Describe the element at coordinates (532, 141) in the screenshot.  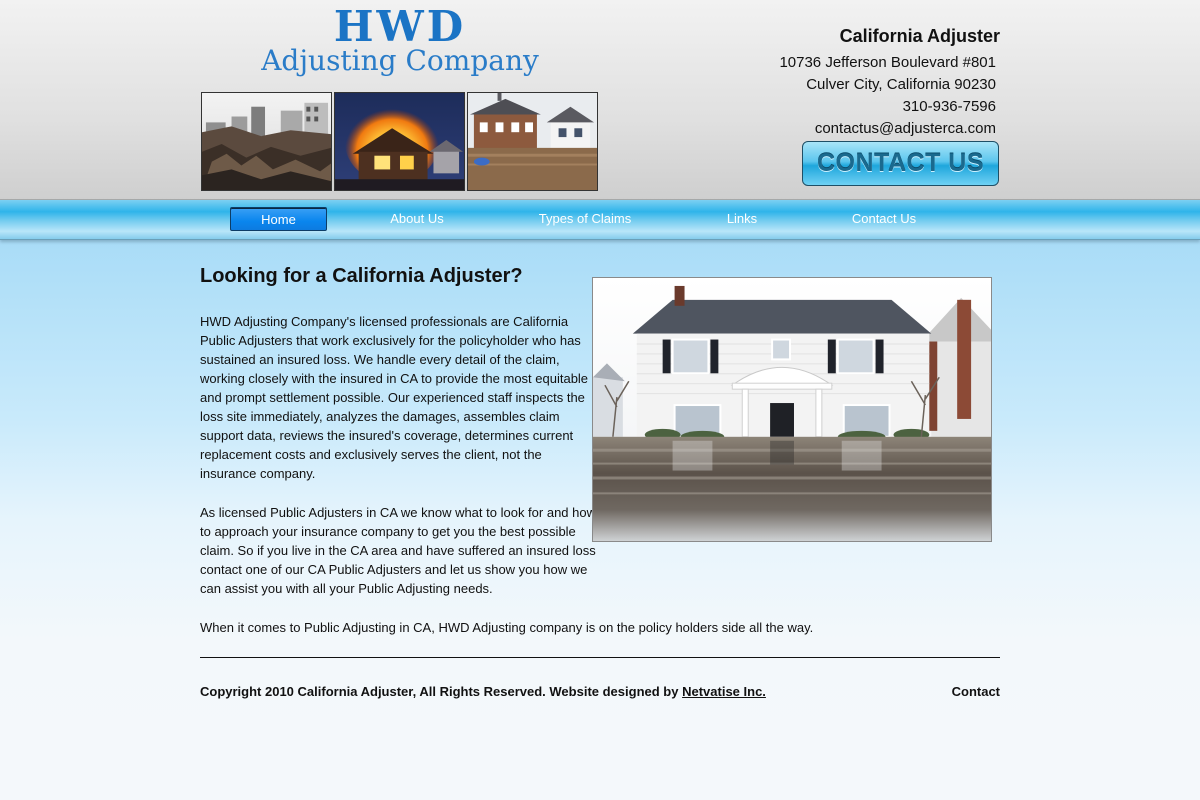
I see `flooded-street-photo` at that location.